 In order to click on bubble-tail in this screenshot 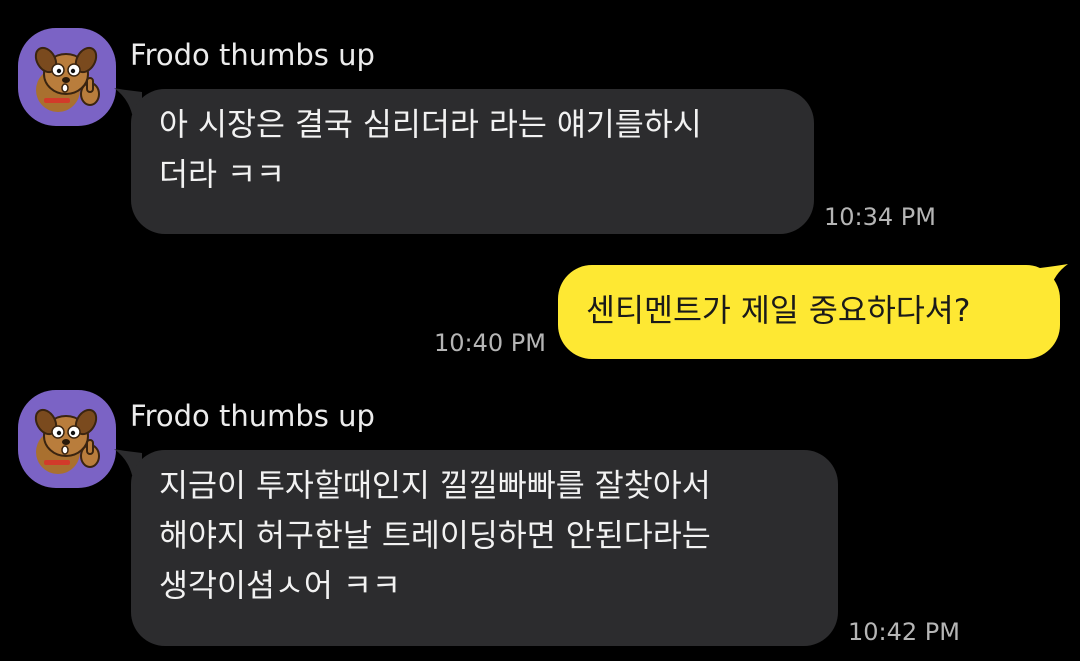, I will do `click(1054, 277)`.